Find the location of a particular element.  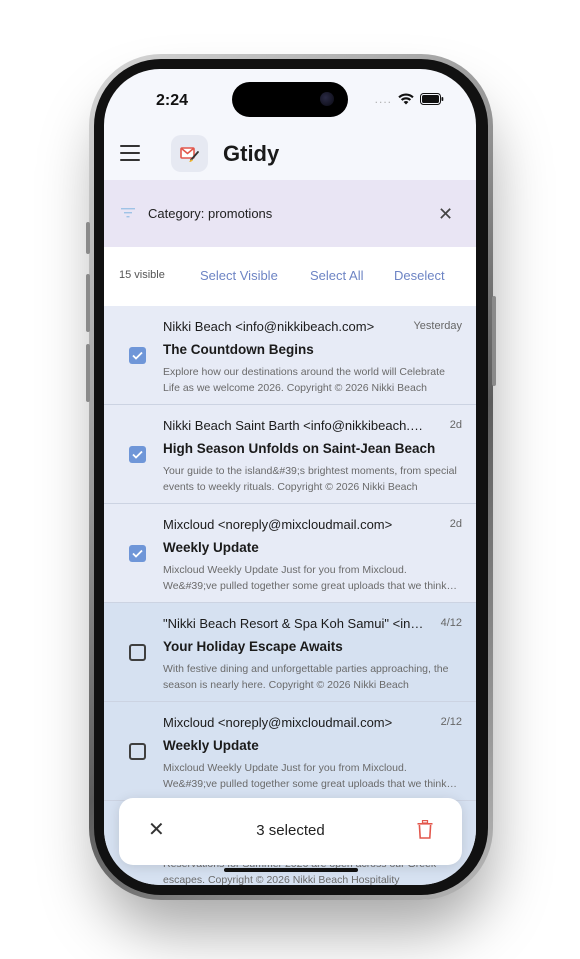

wifi-icon is located at coordinates (406, 99).